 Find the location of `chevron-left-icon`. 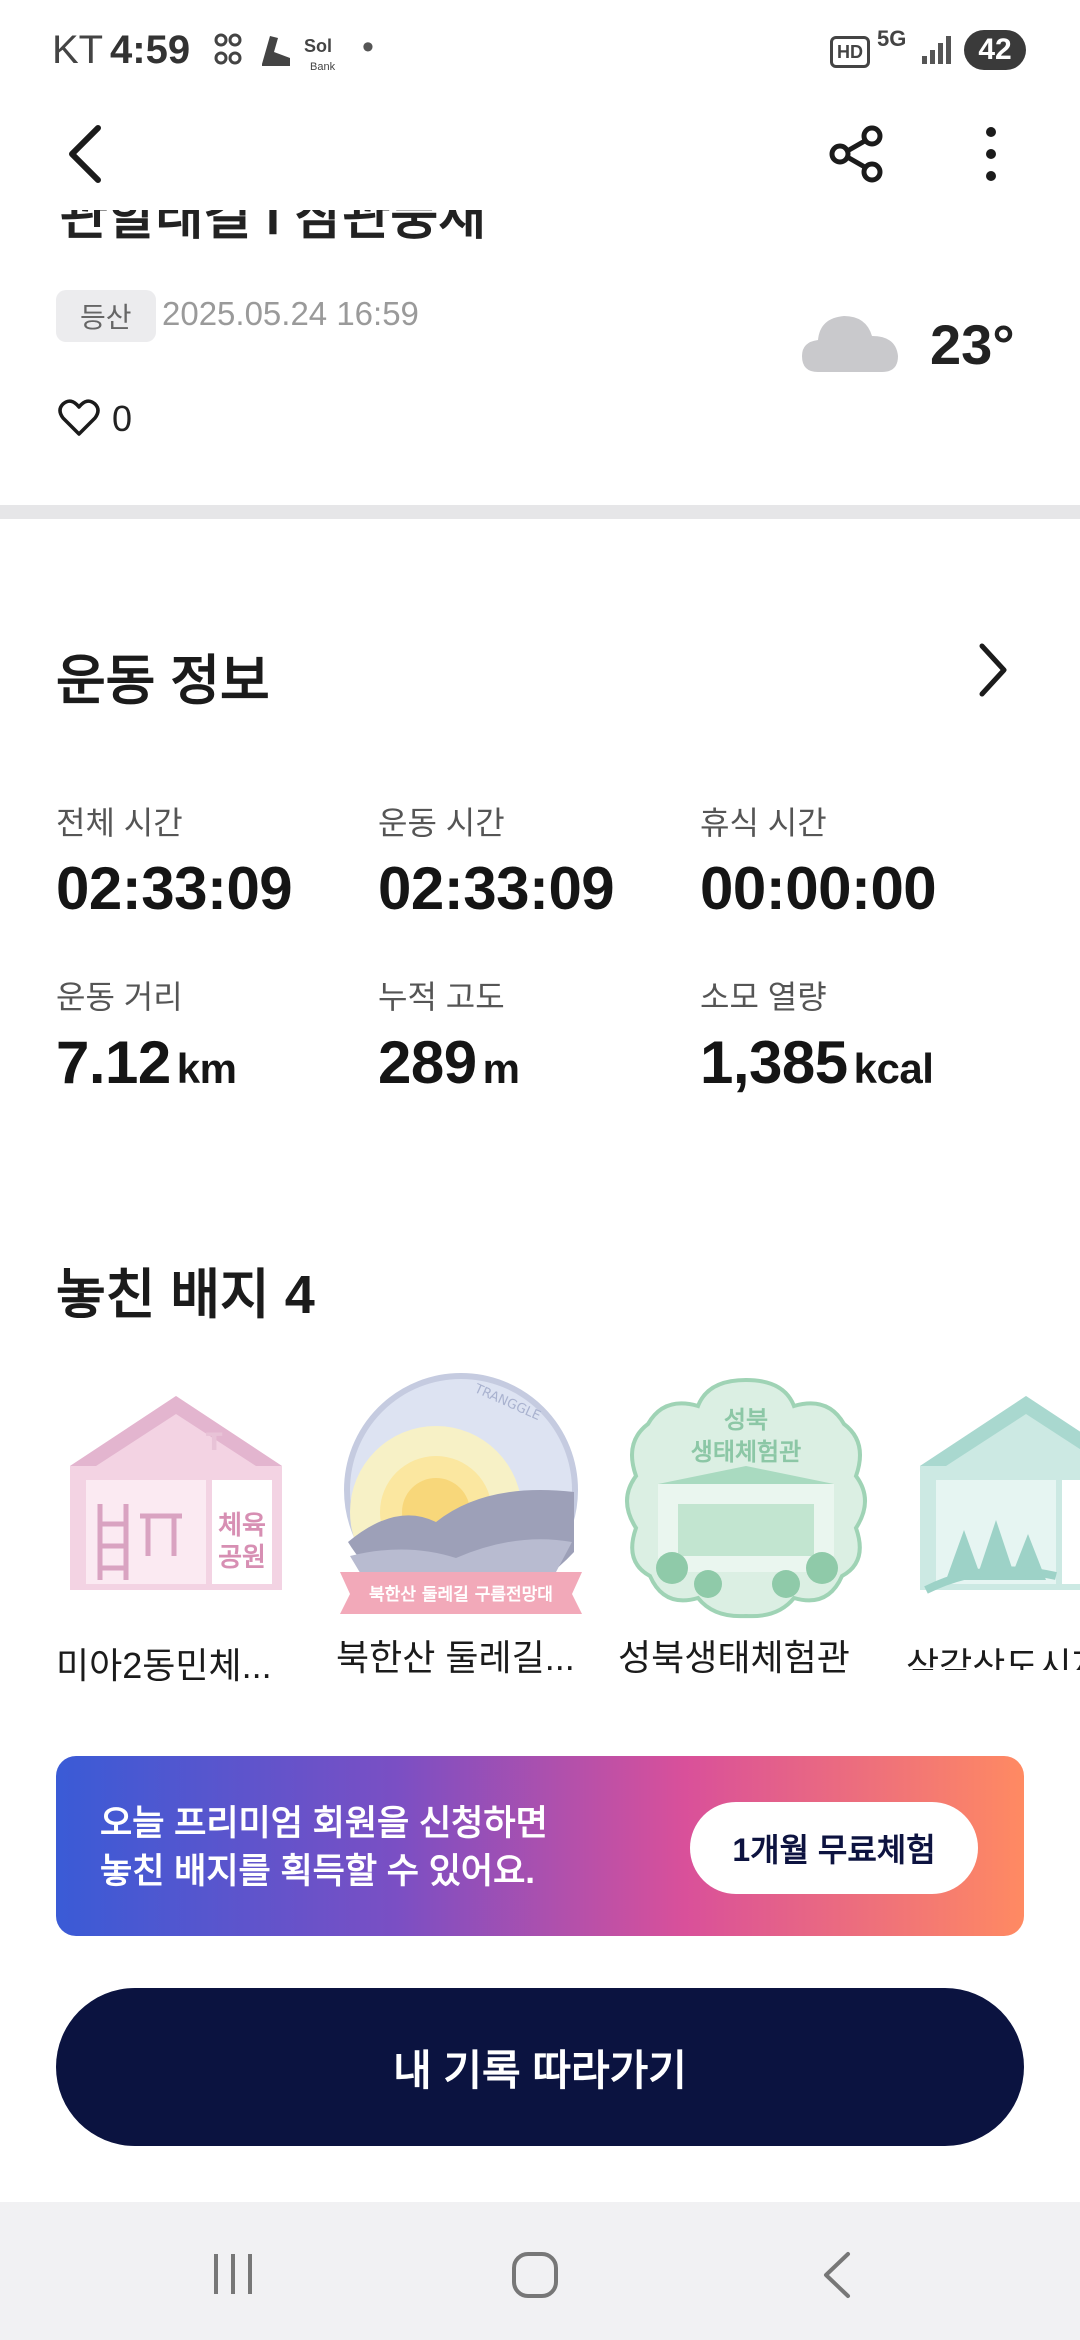

chevron-left-icon is located at coordinates (85, 154).